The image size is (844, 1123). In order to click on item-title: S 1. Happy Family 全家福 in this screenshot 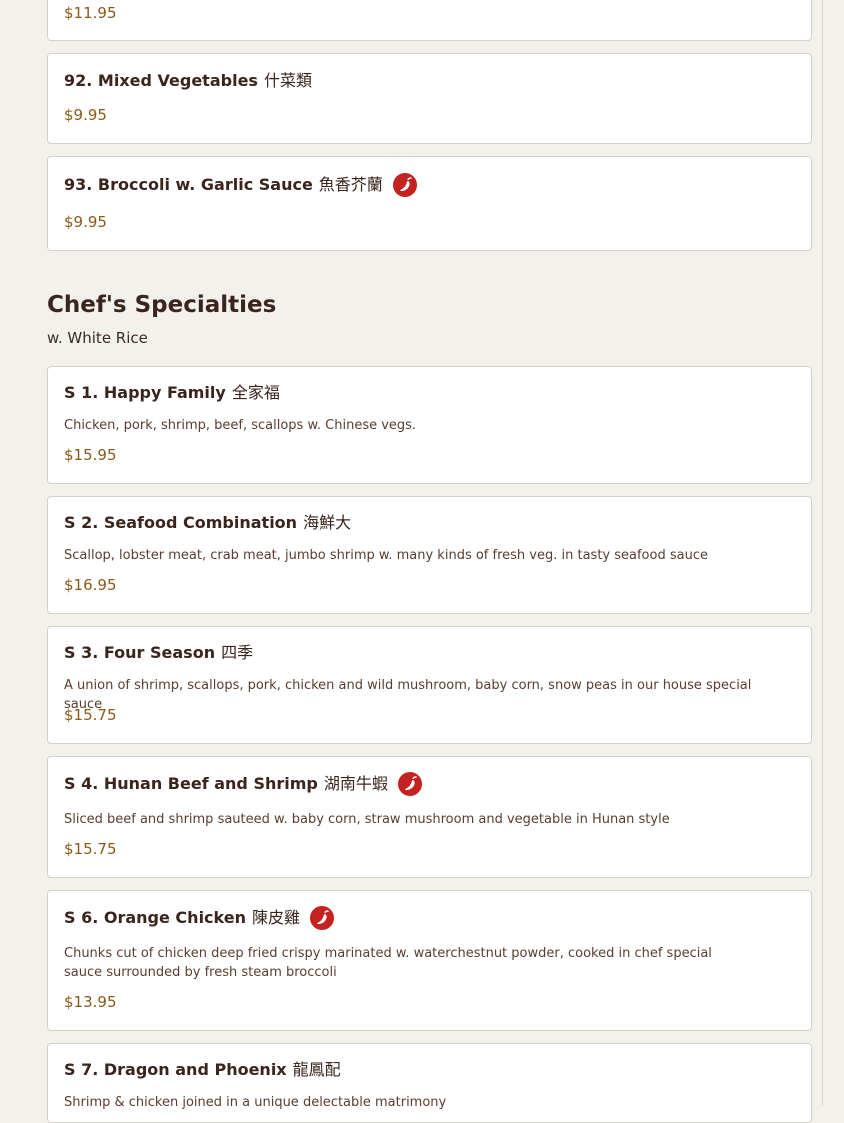, I will do `click(172, 393)`.